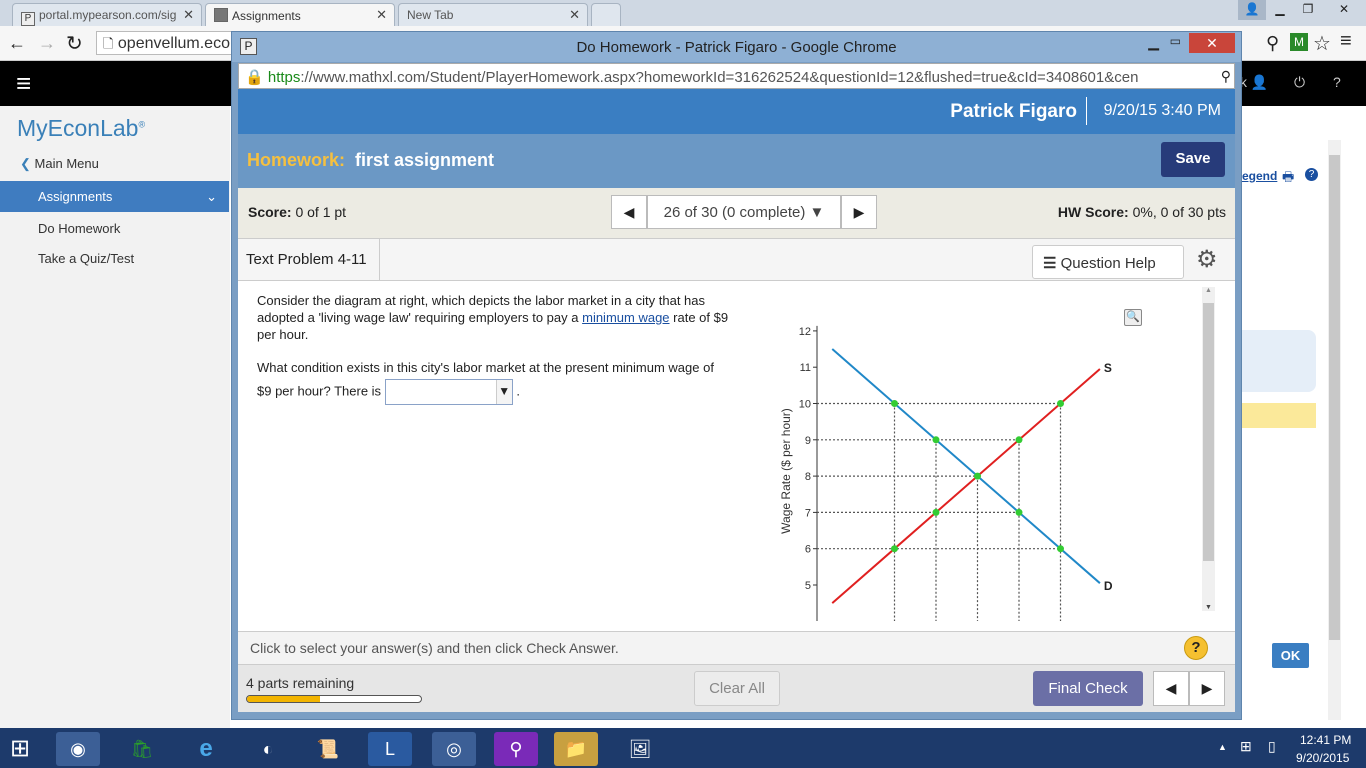  What do you see at coordinates (808, 441) in the screenshot?
I see `y-tick-label: 9` at bounding box center [808, 441].